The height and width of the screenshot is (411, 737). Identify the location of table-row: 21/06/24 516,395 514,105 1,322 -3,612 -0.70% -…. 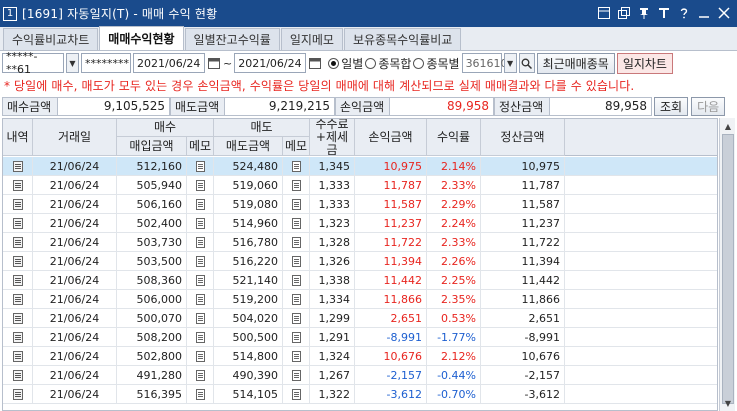
(360, 394).